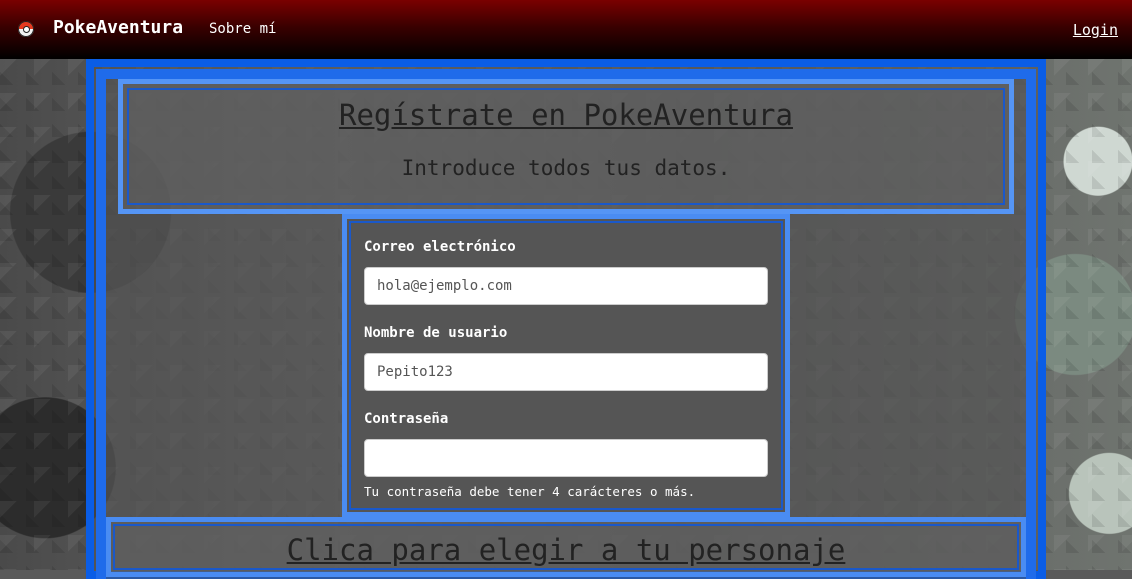 Image resolution: width=1132 pixels, height=579 pixels. What do you see at coordinates (566, 168) in the screenshot?
I see `page-subtitle: Introduce todos tus datos.` at bounding box center [566, 168].